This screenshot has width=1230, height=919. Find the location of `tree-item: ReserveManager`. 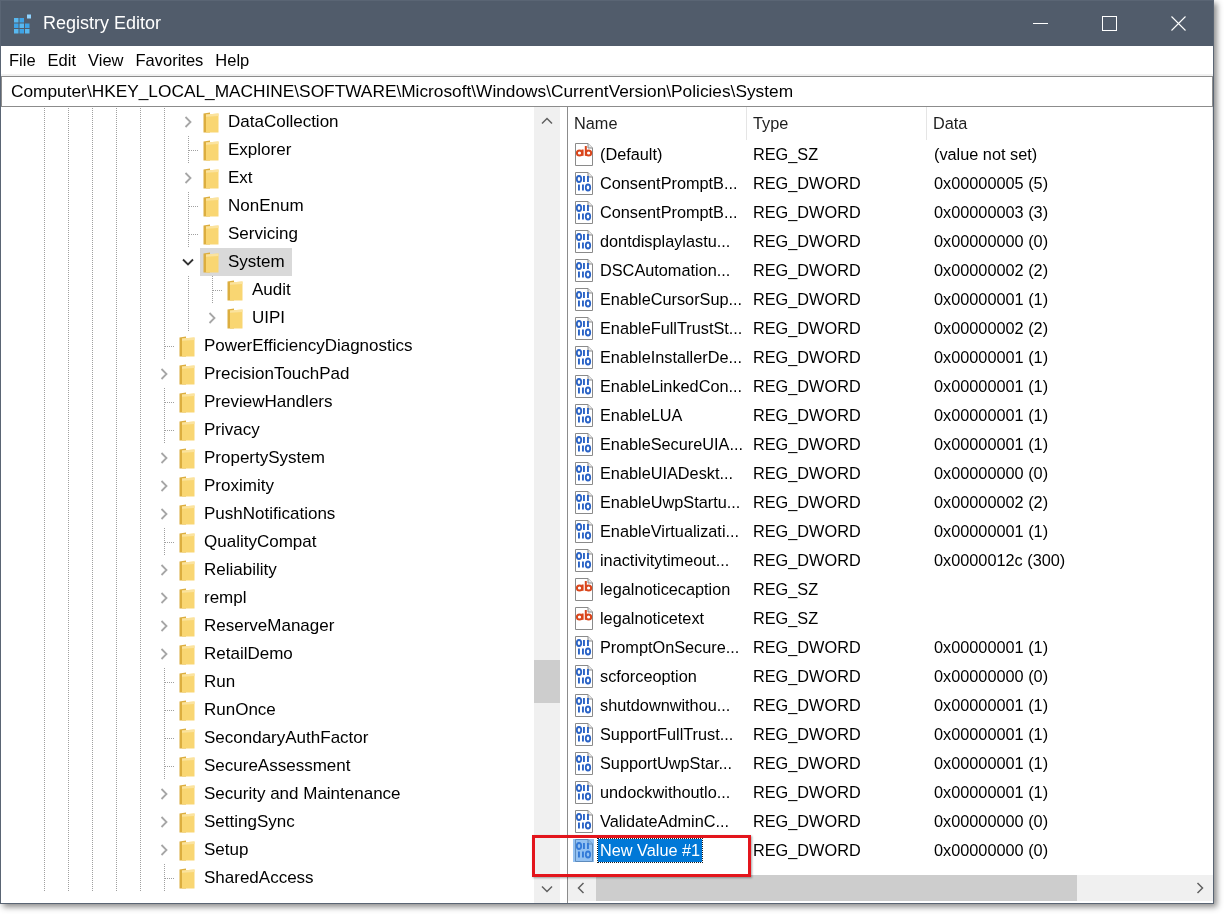

tree-item: ReserveManager is located at coordinates (259, 626).